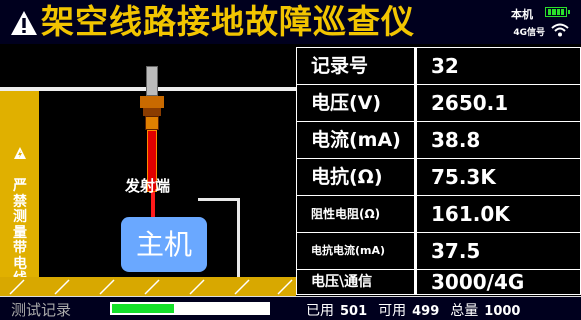  I want to click on row-value: 37.5, so click(498, 251).